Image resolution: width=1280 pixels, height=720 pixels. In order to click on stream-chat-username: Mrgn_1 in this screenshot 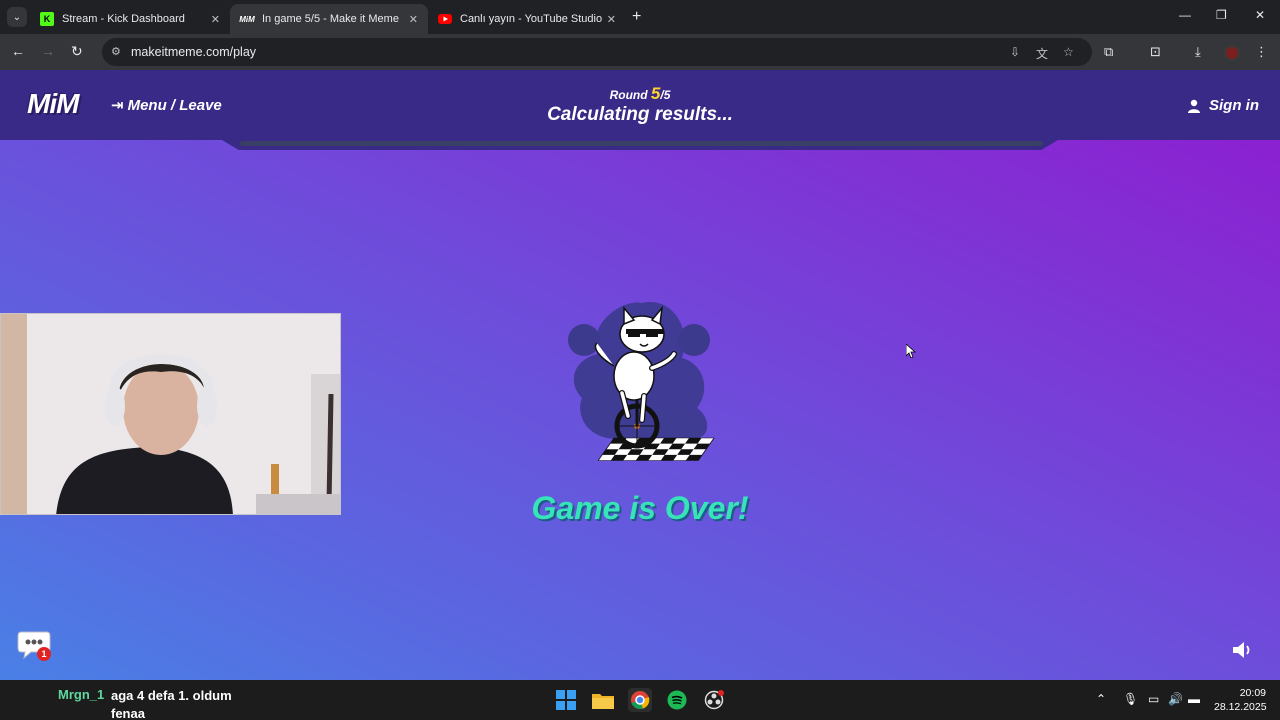, I will do `click(81, 694)`.